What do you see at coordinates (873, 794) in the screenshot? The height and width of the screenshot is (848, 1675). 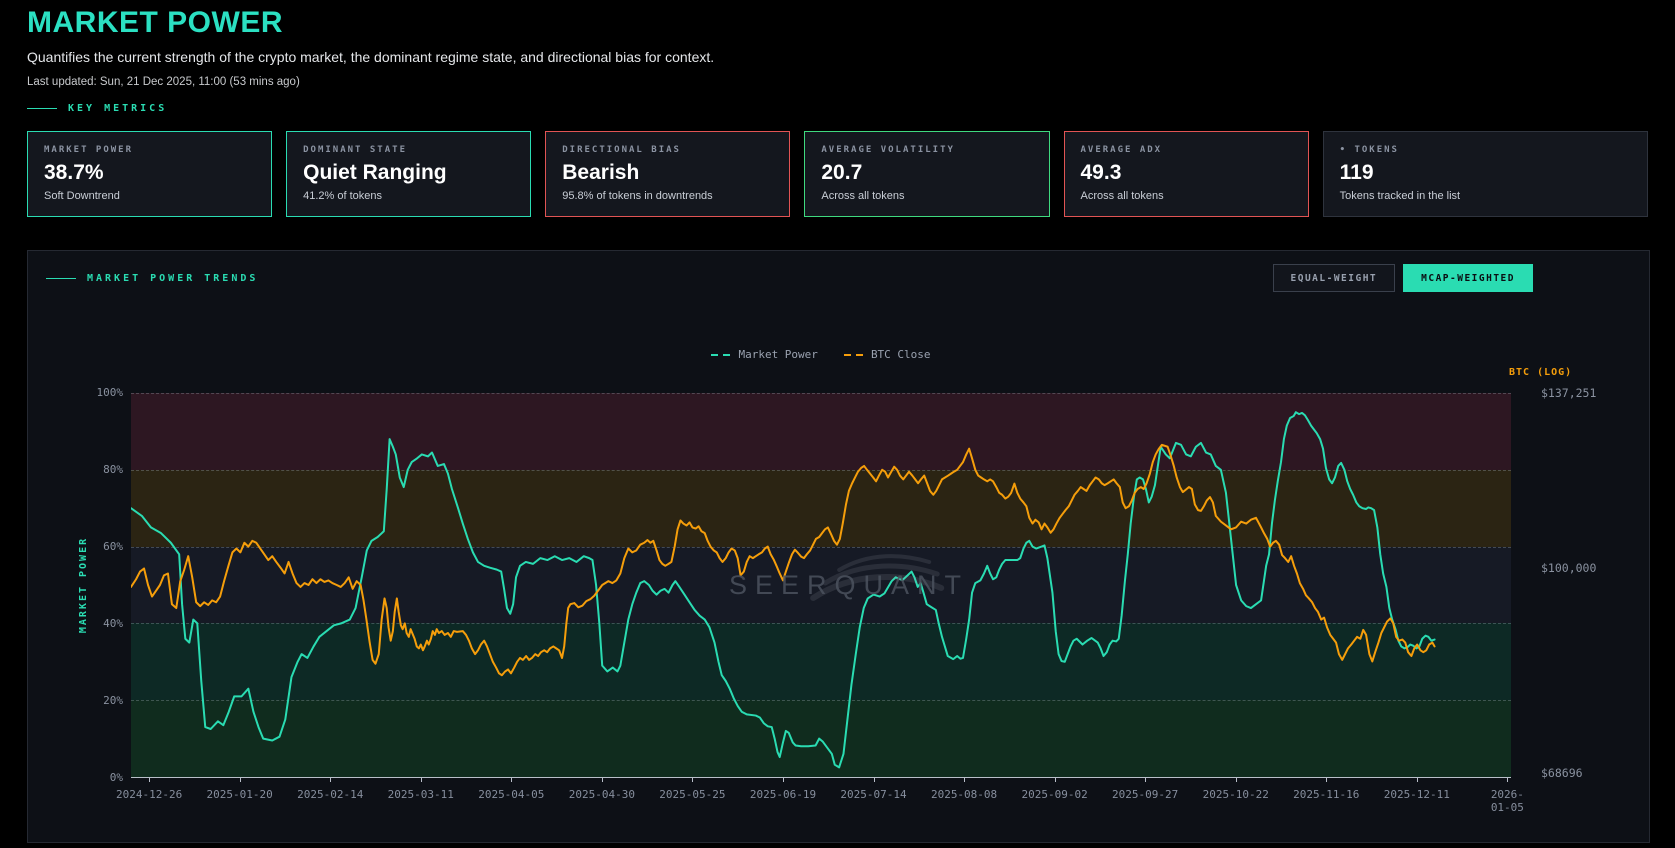 I see `x-tick-2025-07-14: 2025-07-14` at bounding box center [873, 794].